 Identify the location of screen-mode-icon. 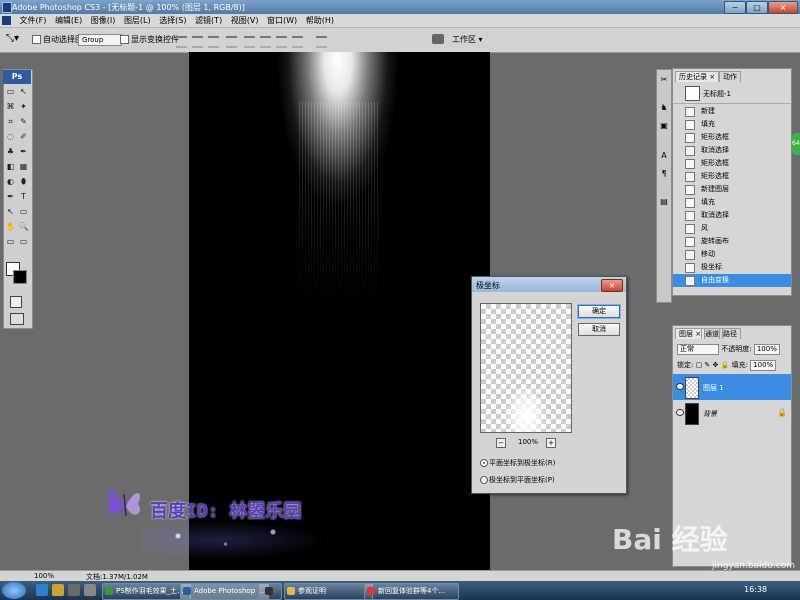
(17, 319).